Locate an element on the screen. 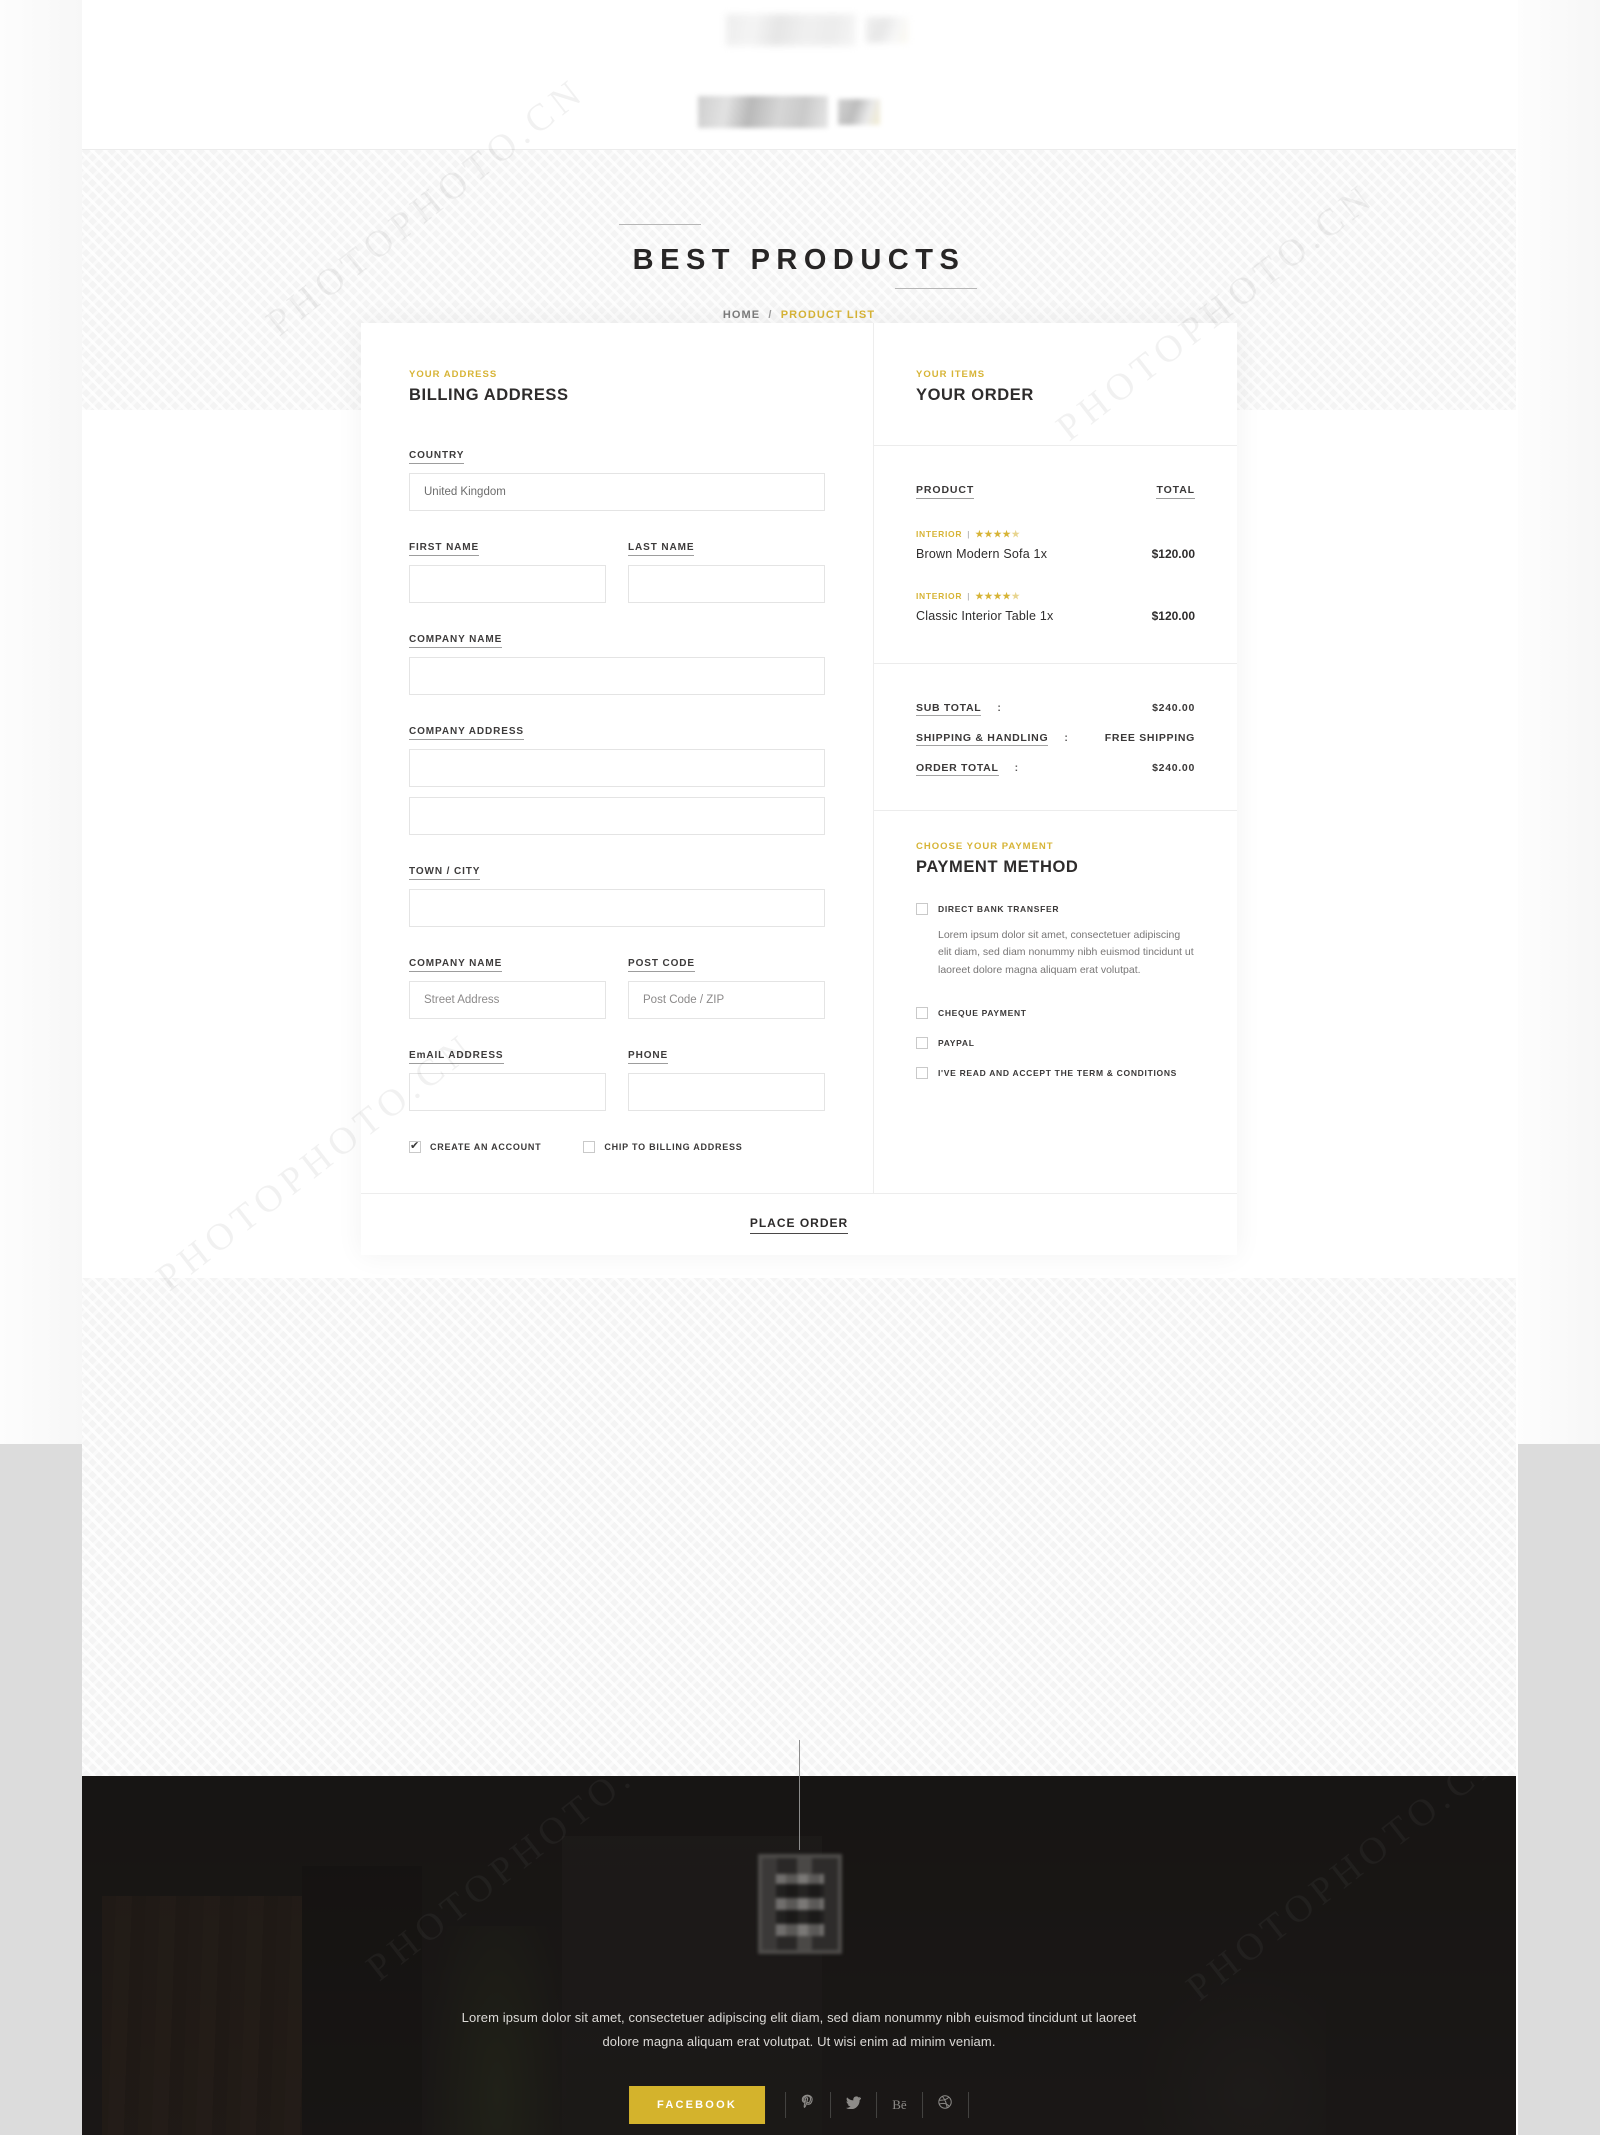 Image resolution: width=1600 pixels, height=2135 pixels. post-code-input is located at coordinates (726, 1000).